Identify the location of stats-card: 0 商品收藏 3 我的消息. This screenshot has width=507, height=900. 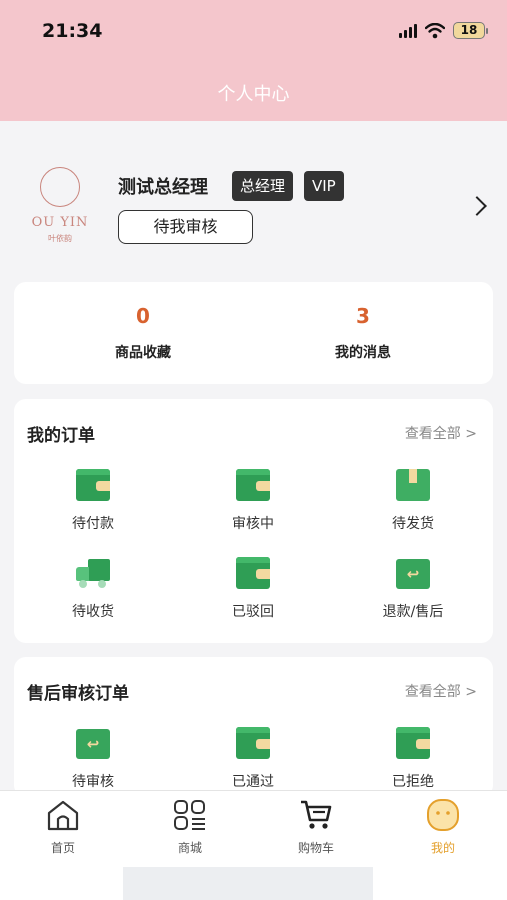
(253, 333).